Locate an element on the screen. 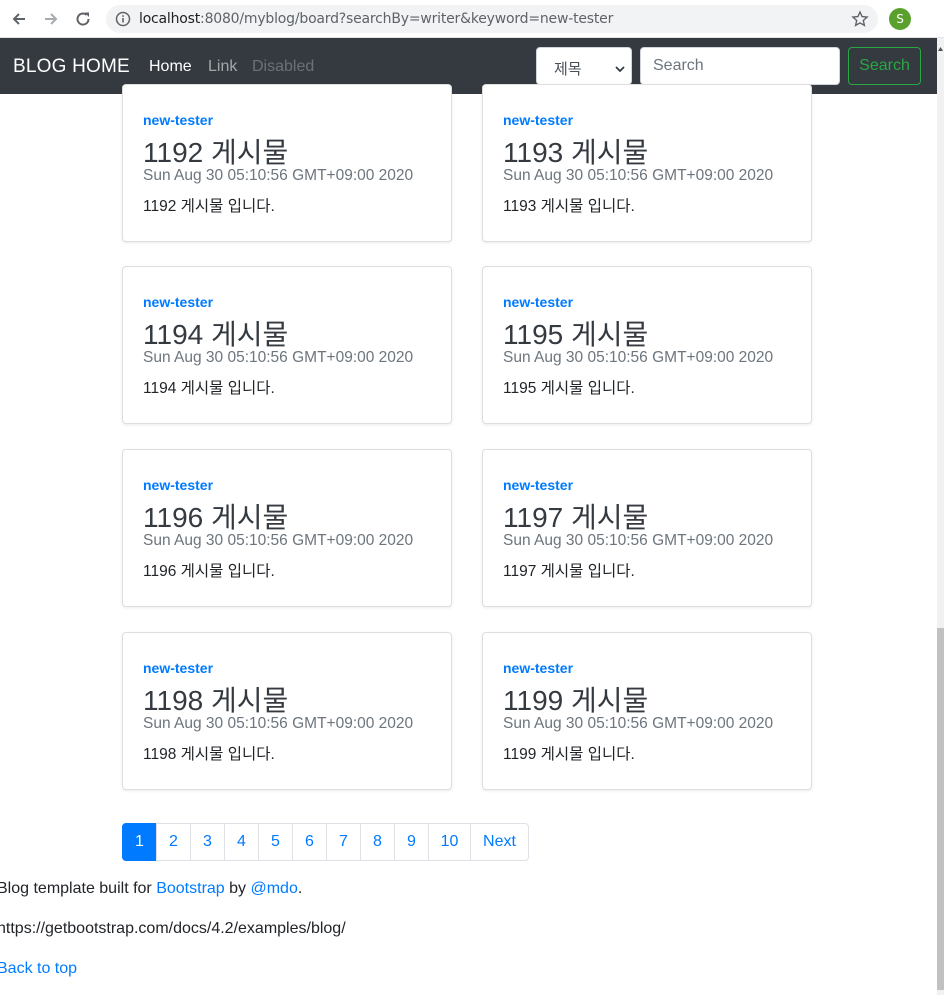 The height and width of the screenshot is (995, 944). search-type-value: 제목 is located at coordinates (568, 69).